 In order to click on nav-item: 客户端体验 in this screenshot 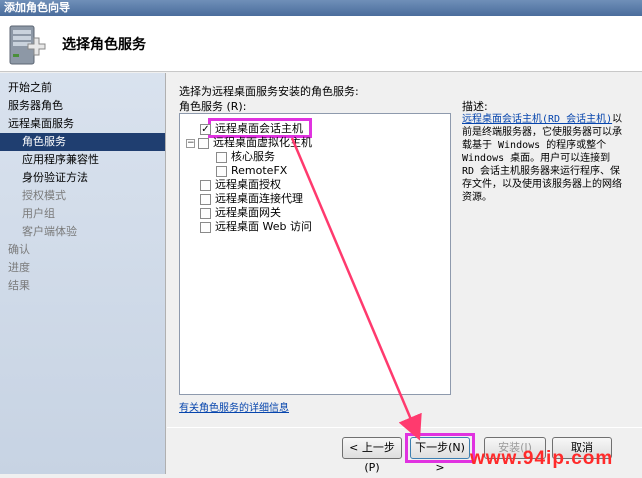, I will do `click(82, 232)`.